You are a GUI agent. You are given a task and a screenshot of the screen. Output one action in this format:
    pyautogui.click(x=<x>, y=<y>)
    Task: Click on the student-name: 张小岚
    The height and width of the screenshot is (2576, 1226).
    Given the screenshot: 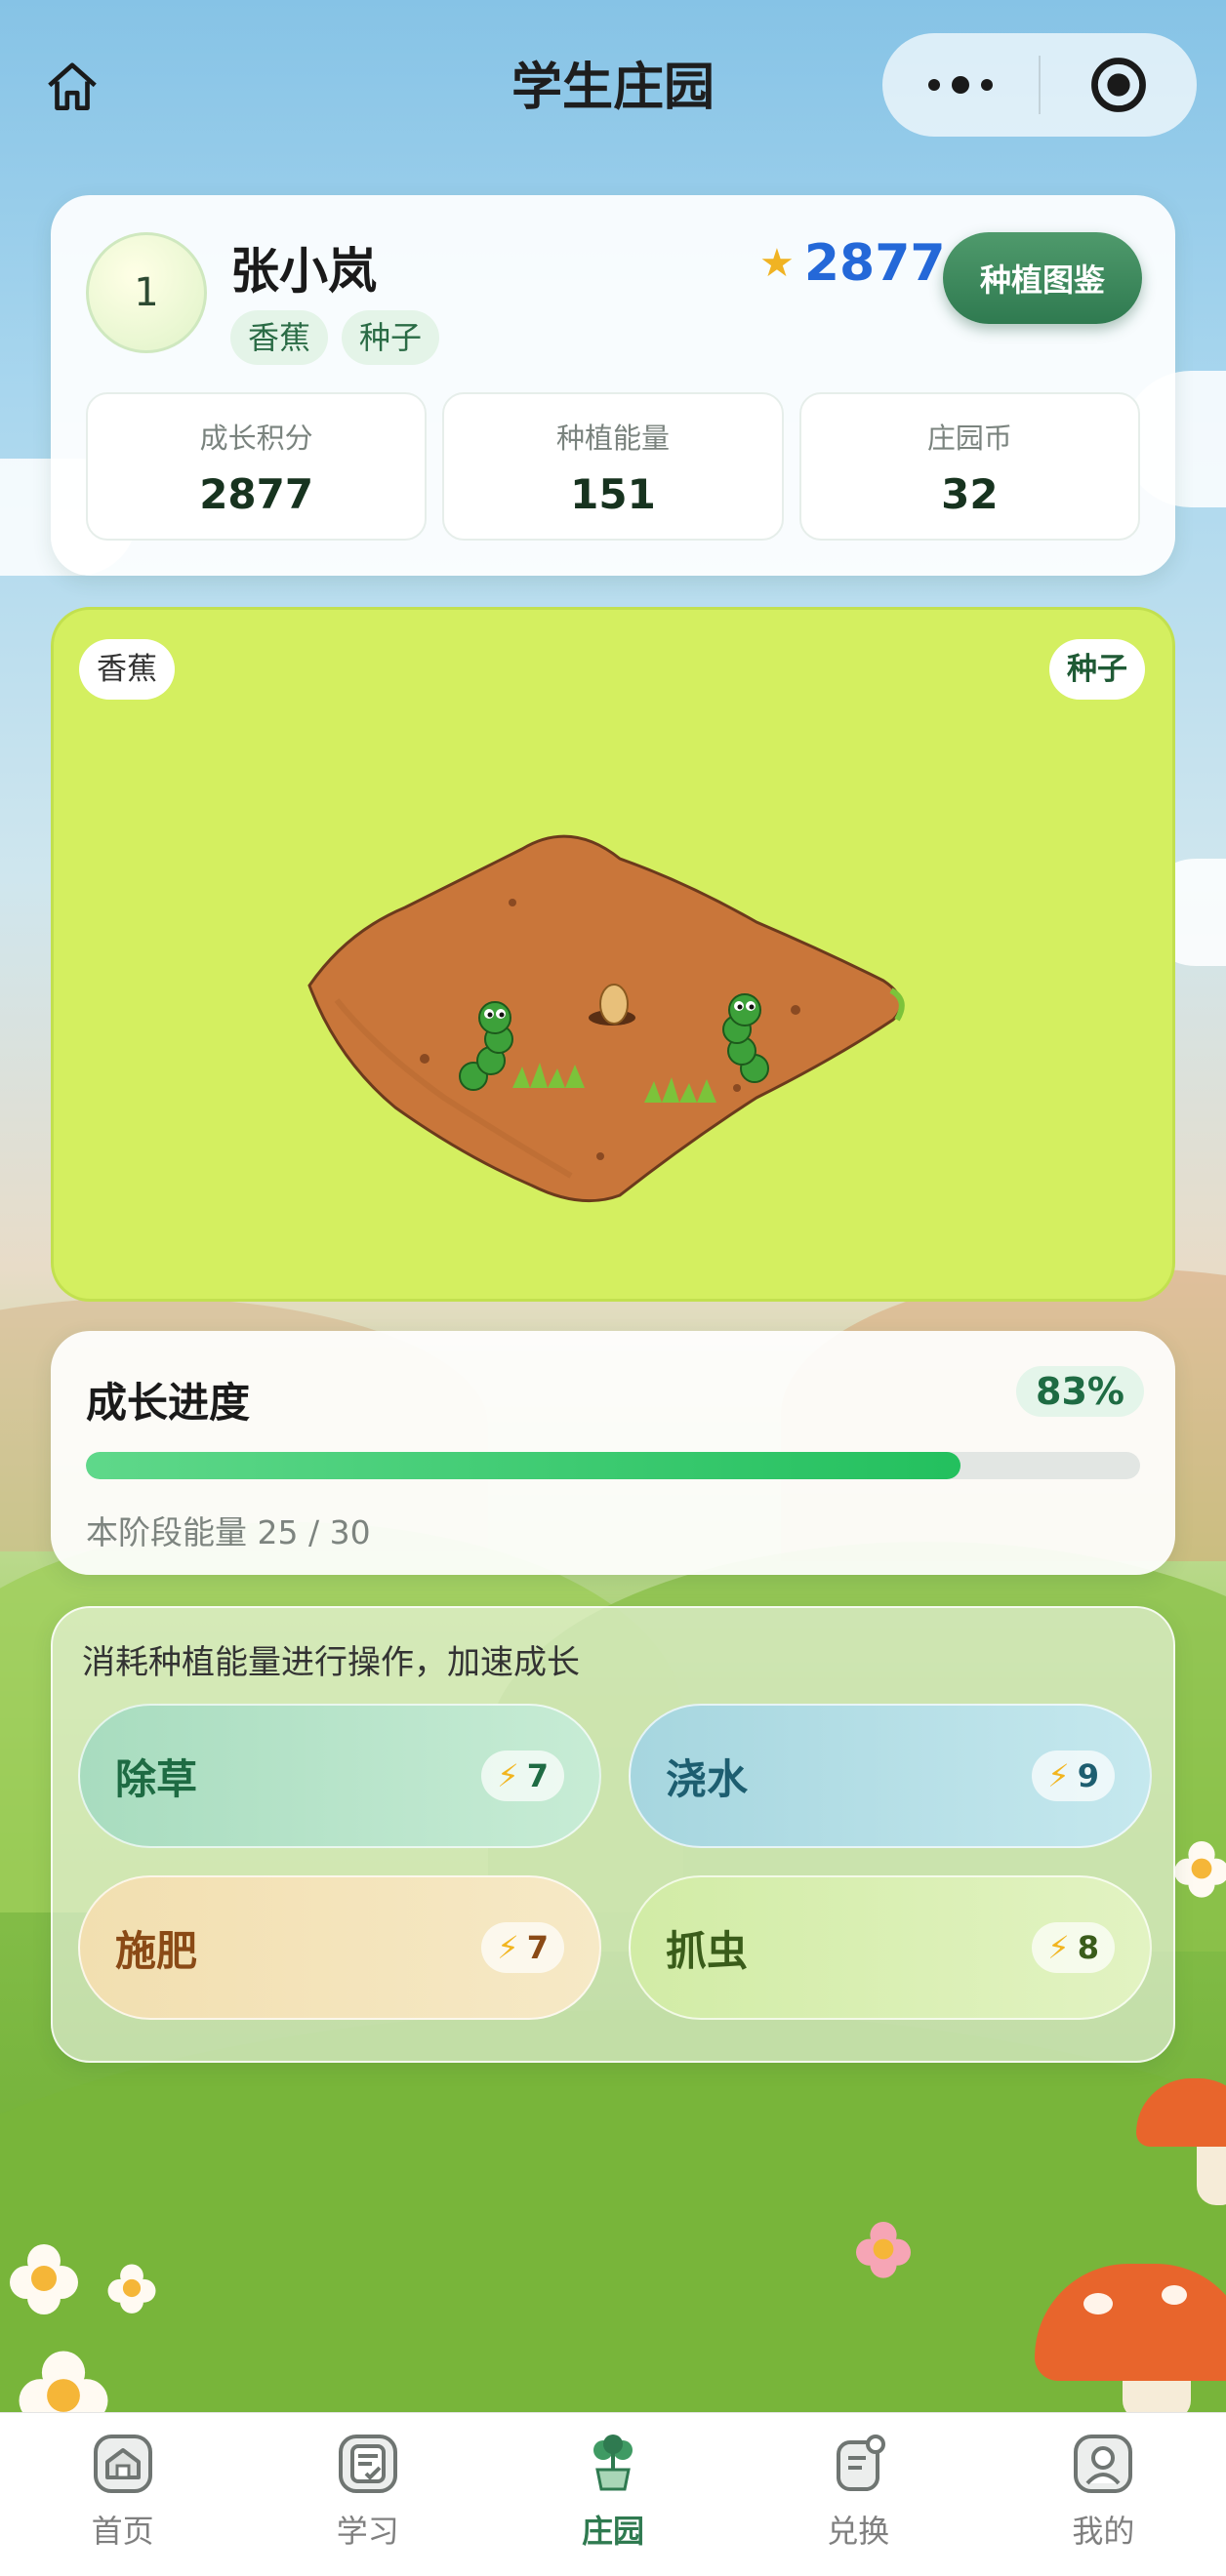 What is the action you would take?
    pyautogui.click(x=303, y=271)
    